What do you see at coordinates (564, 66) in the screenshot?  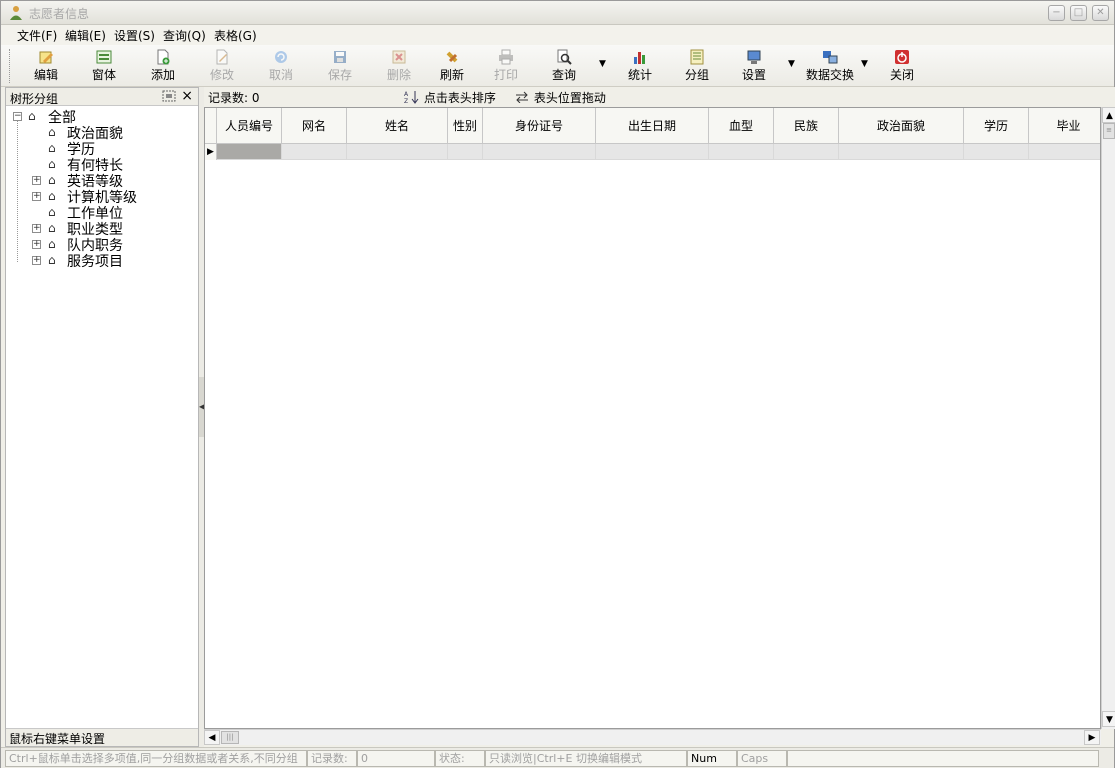 I see `query-button: 查询` at bounding box center [564, 66].